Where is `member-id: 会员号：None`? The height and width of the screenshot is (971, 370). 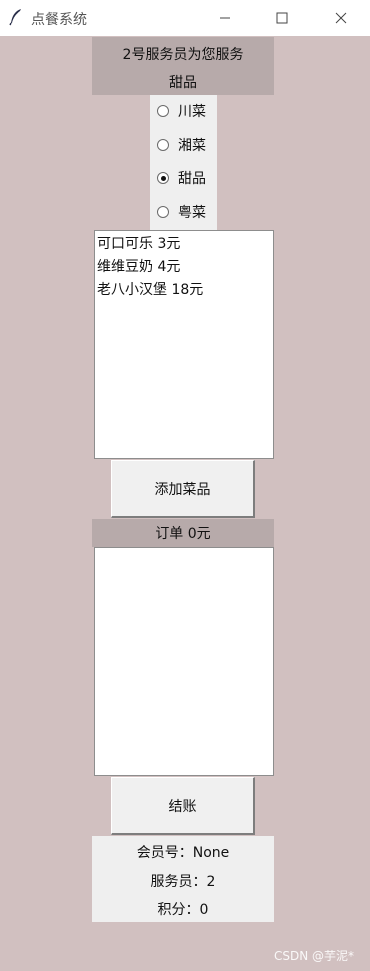 member-id: 会员号：None is located at coordinates (183, 853).